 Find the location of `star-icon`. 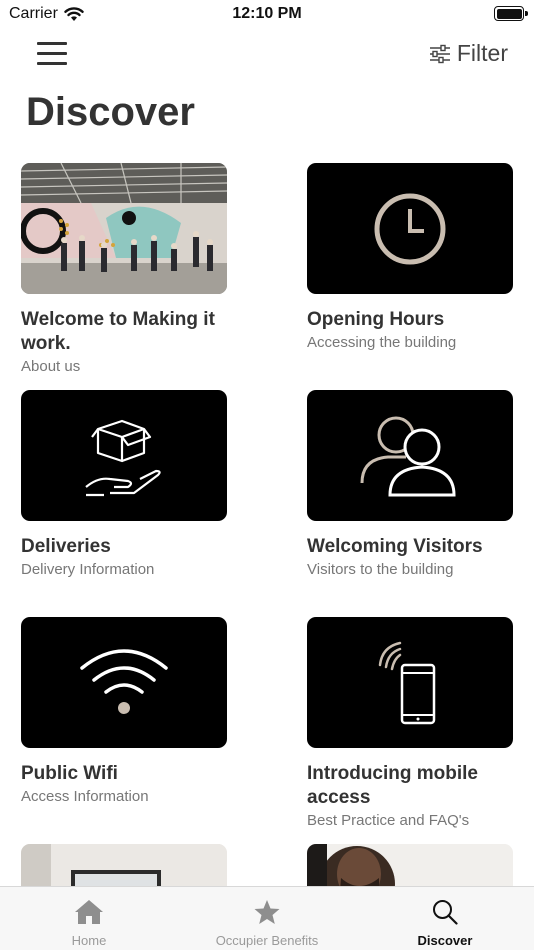

star-icon is located at coordinates (267, 912).